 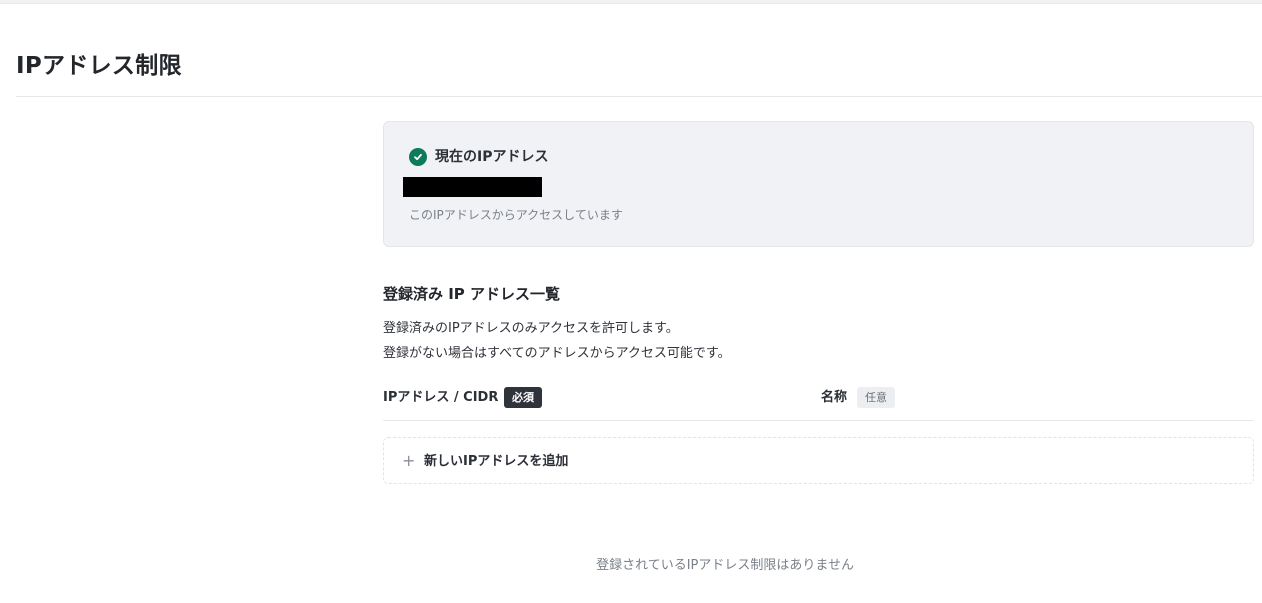 What do you see at coordinates (818, 460) in the screenshot?
I see `add-ip-button: + 新しいIPアドレスを追加` at bounding box center [818, 460].